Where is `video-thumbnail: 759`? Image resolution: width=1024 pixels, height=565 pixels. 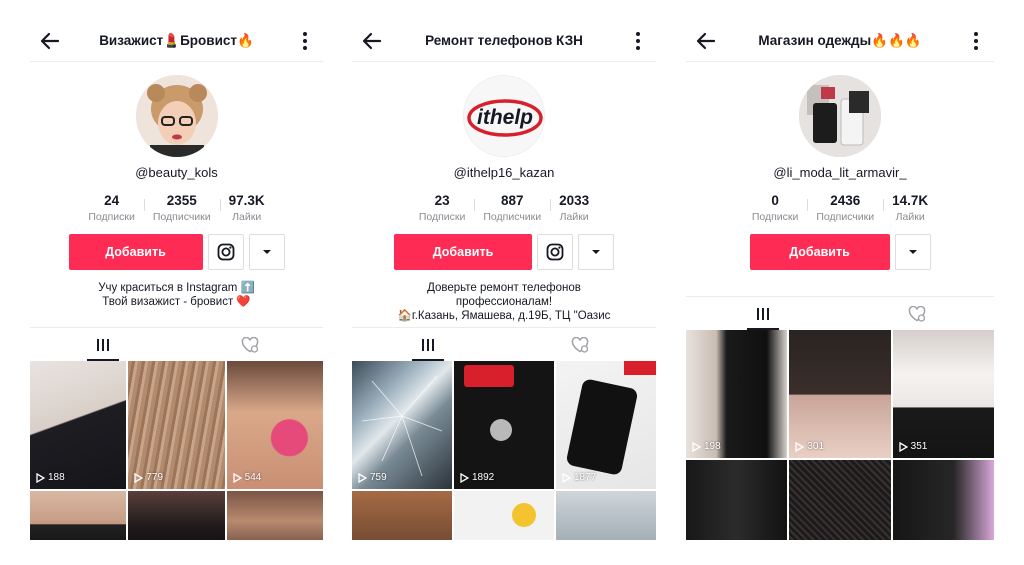
video-thumbnail: 759 is located at coordinates (402, 425).